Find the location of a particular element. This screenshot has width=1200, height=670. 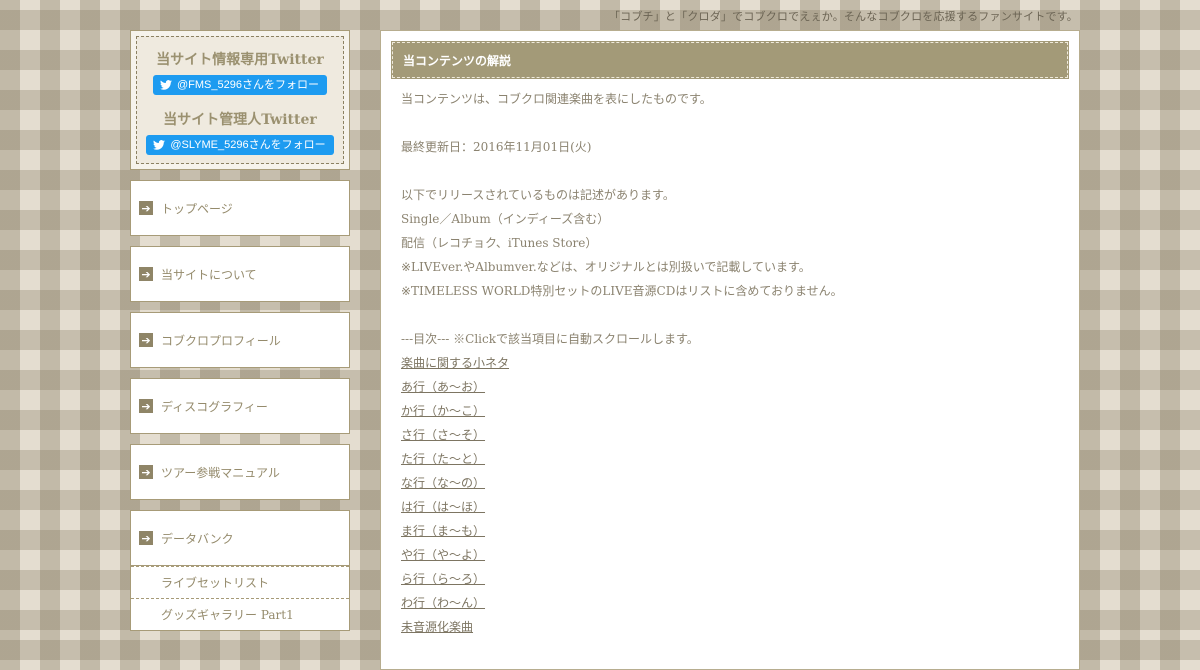

toc-heading: ---目次--- ※Clickで該当項目に自動スクロールします。 is located at coordinates (550, 339).